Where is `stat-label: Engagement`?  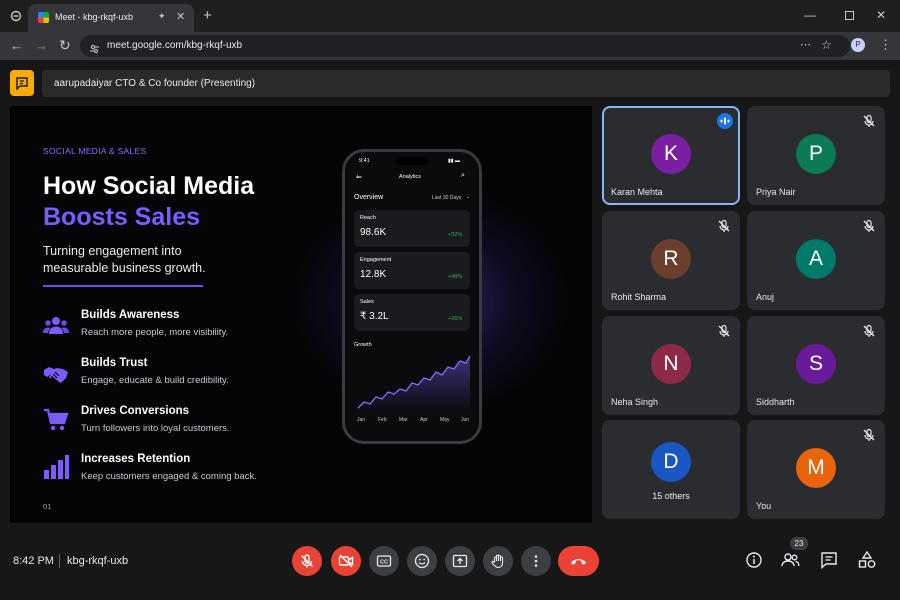
stat-label: Engagement is located at coordinates (376, 260).